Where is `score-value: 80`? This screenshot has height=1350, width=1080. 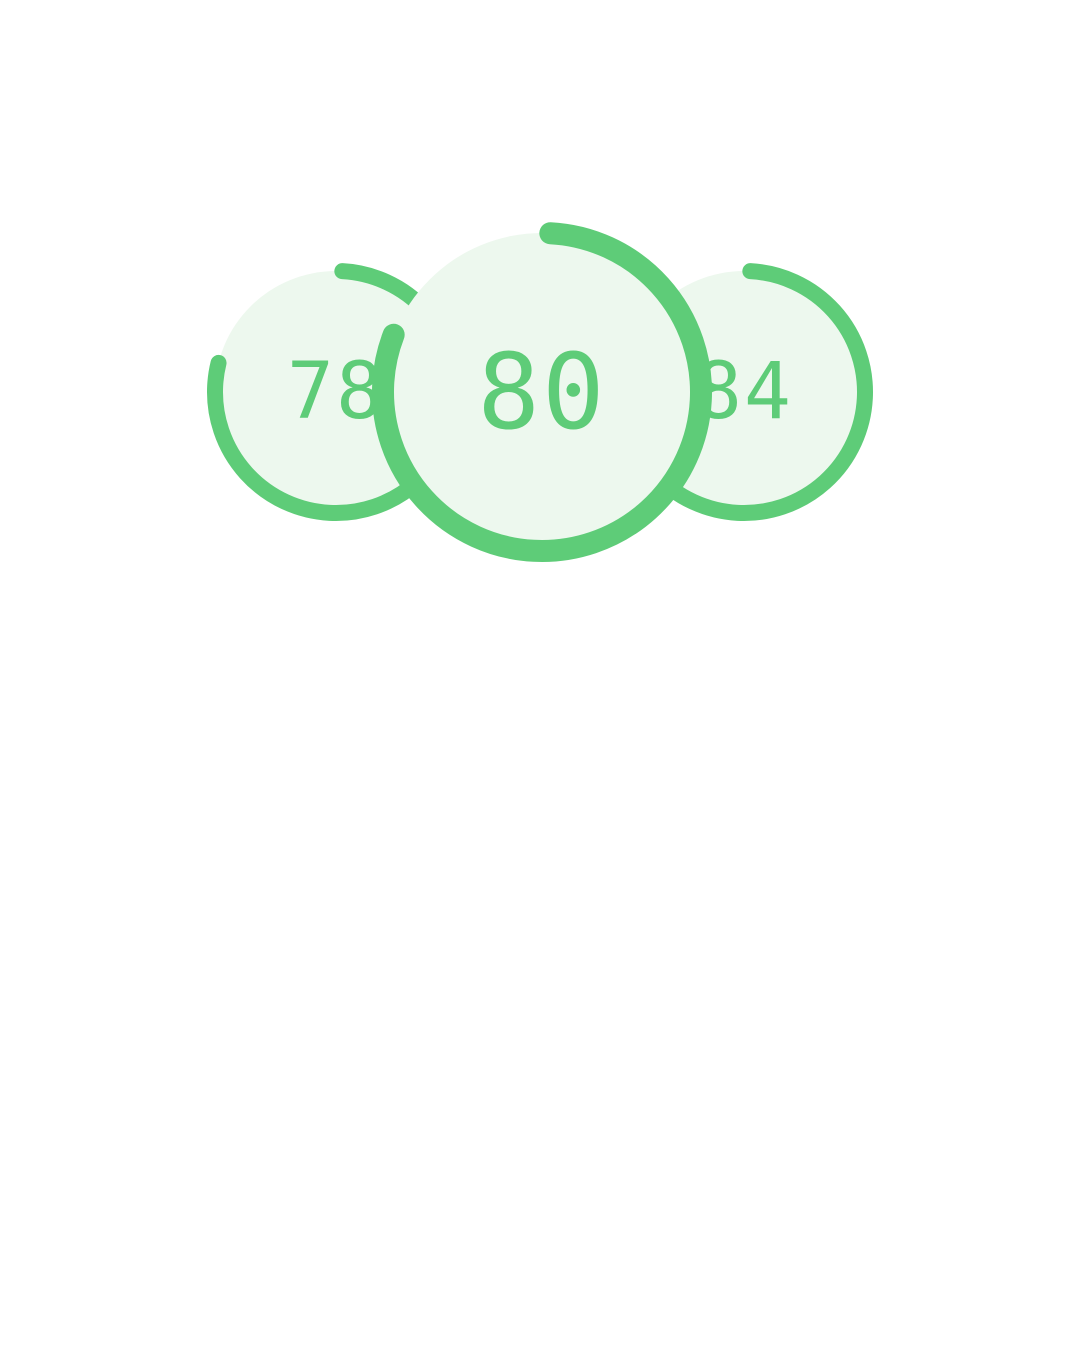
score-value: 80 is located at coordinates (542, 392).